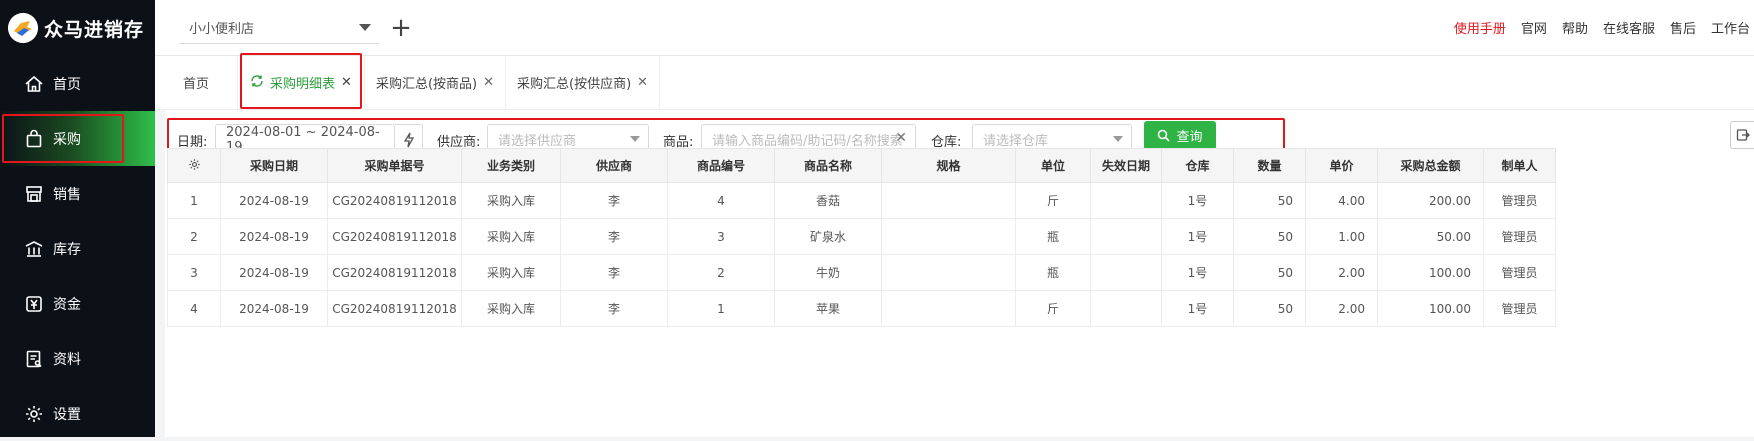 This screenshot has height=441, width=1754. I want to click on column-header: 单位, so click(1053, 165).